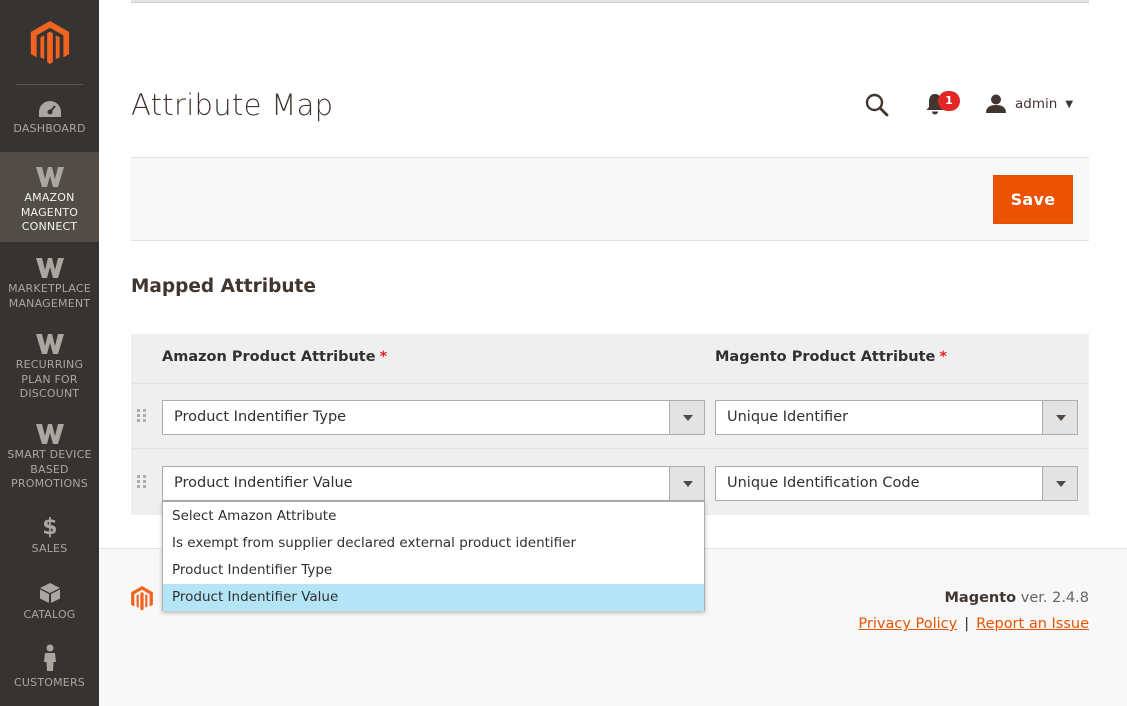  I want to click on dollar-icon: $, so click(50, 526).